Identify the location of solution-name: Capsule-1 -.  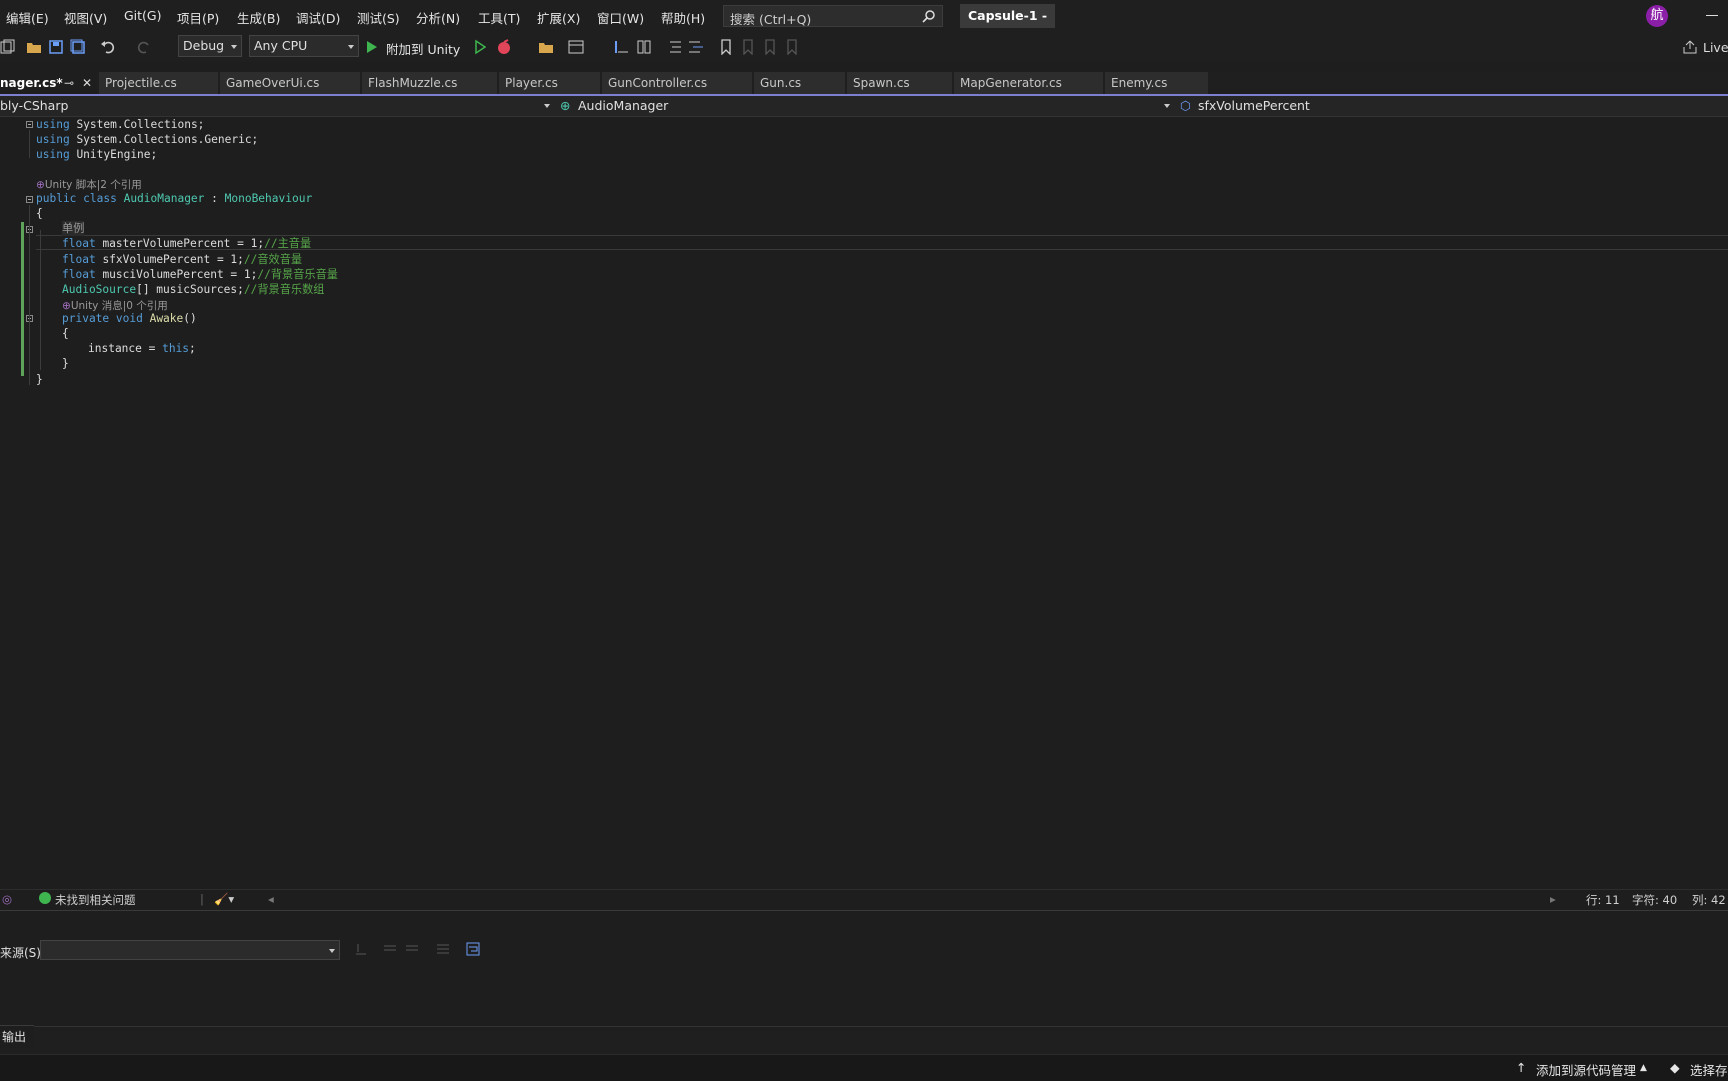
(1008, 16).